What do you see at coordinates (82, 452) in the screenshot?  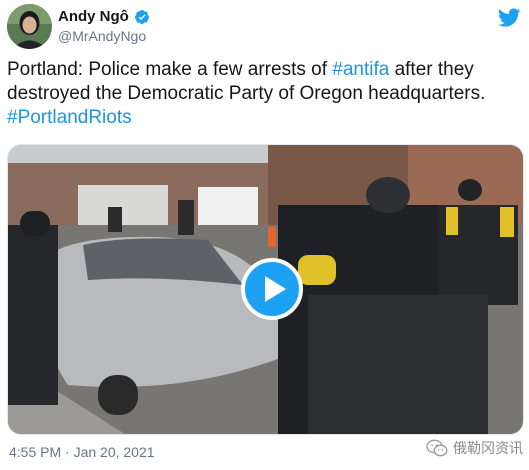 I see `tweet-timestamp: 4:55 PM · Jan 20, 2021` at bounding box center [82, 452].